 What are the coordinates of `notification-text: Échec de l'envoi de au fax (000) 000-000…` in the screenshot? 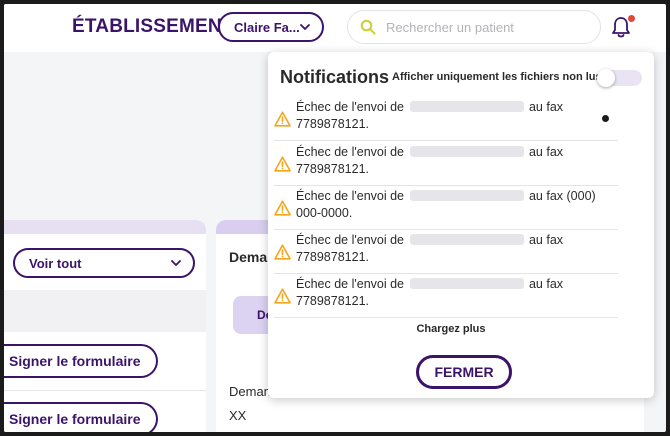 It's located at (446, 205).